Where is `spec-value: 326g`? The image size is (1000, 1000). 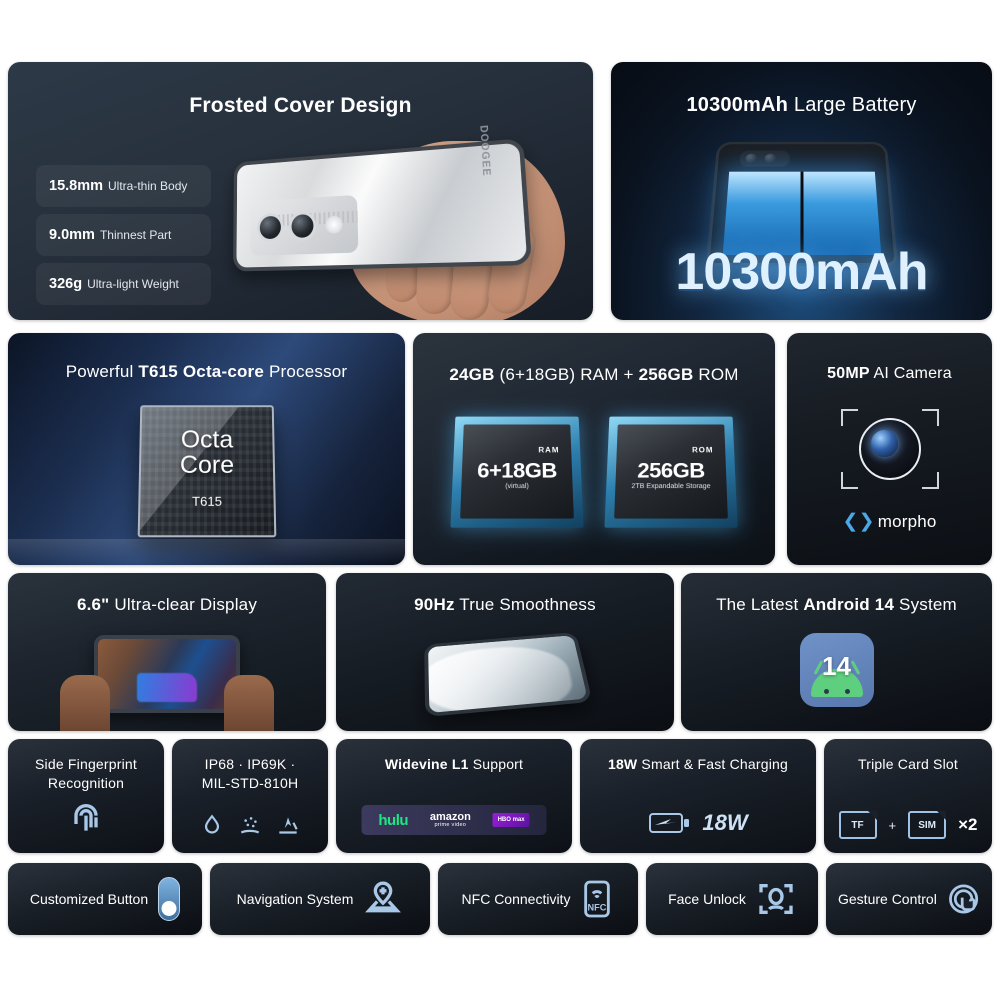 spec-value: 326g is located at coordinates (66, 284).